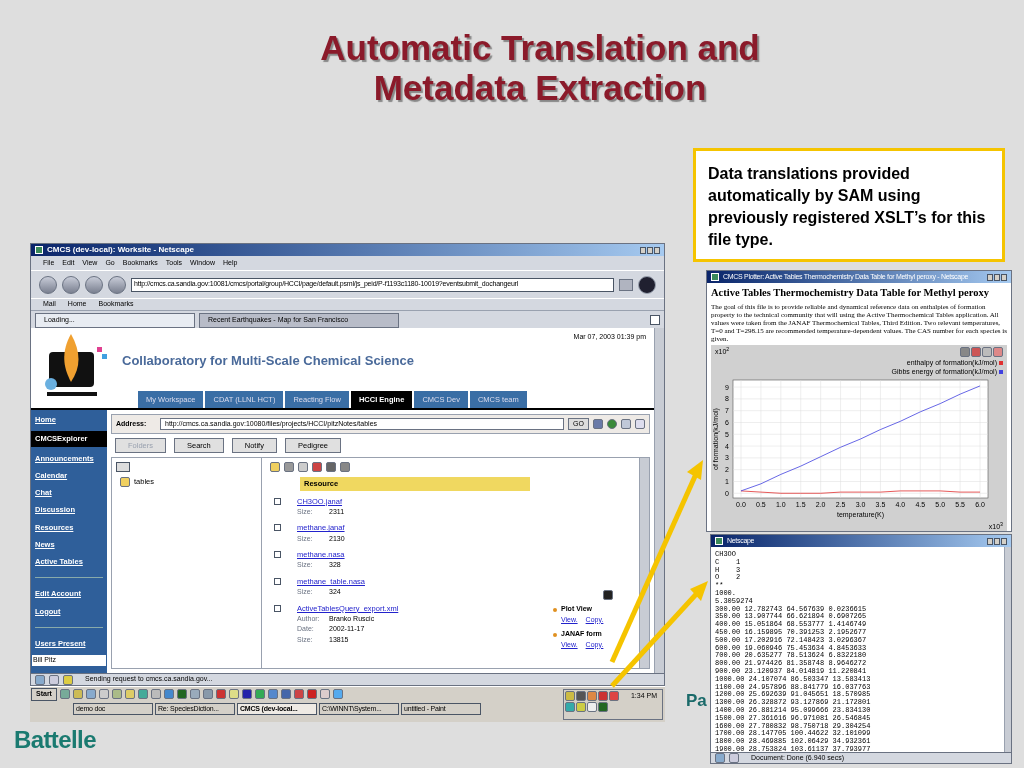 The image size is (1024, 768). What do you see at coordinates (850, 293) in the screenshot?
I see `page-heading: Active Tables Thermochemistry Data Table for Methyl peroxy` at bounding box center [850, 293].